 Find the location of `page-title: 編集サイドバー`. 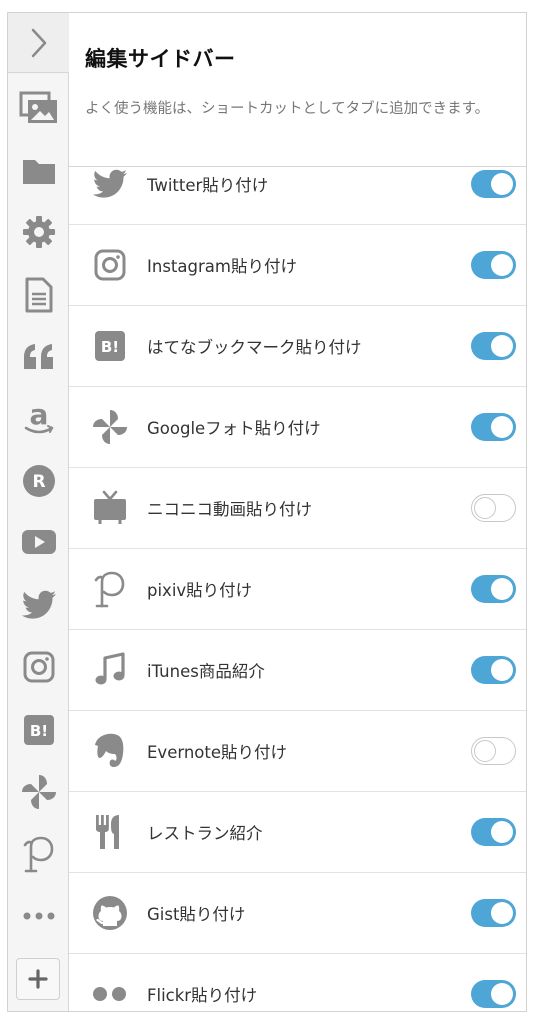

page-title: 編集サイドバー is located at coordinates (160, 59).